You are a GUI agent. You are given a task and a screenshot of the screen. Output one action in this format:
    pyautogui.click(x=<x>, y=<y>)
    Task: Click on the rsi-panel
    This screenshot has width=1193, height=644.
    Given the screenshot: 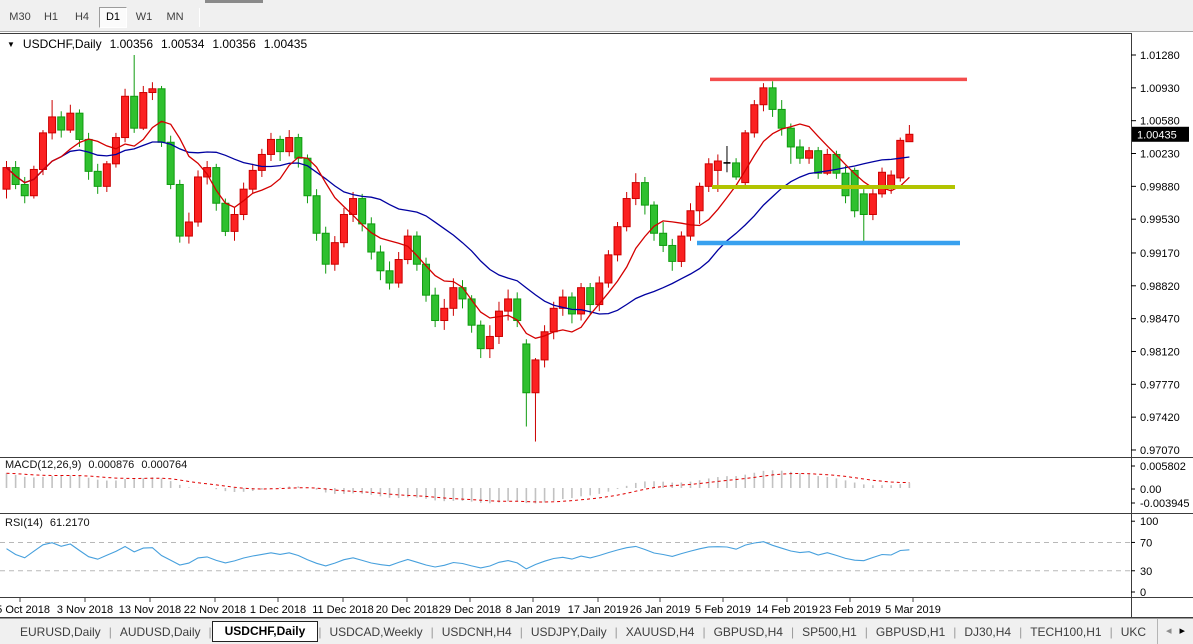 What is the action you would take?
    pyautogui.click(x=565, y=556)
    